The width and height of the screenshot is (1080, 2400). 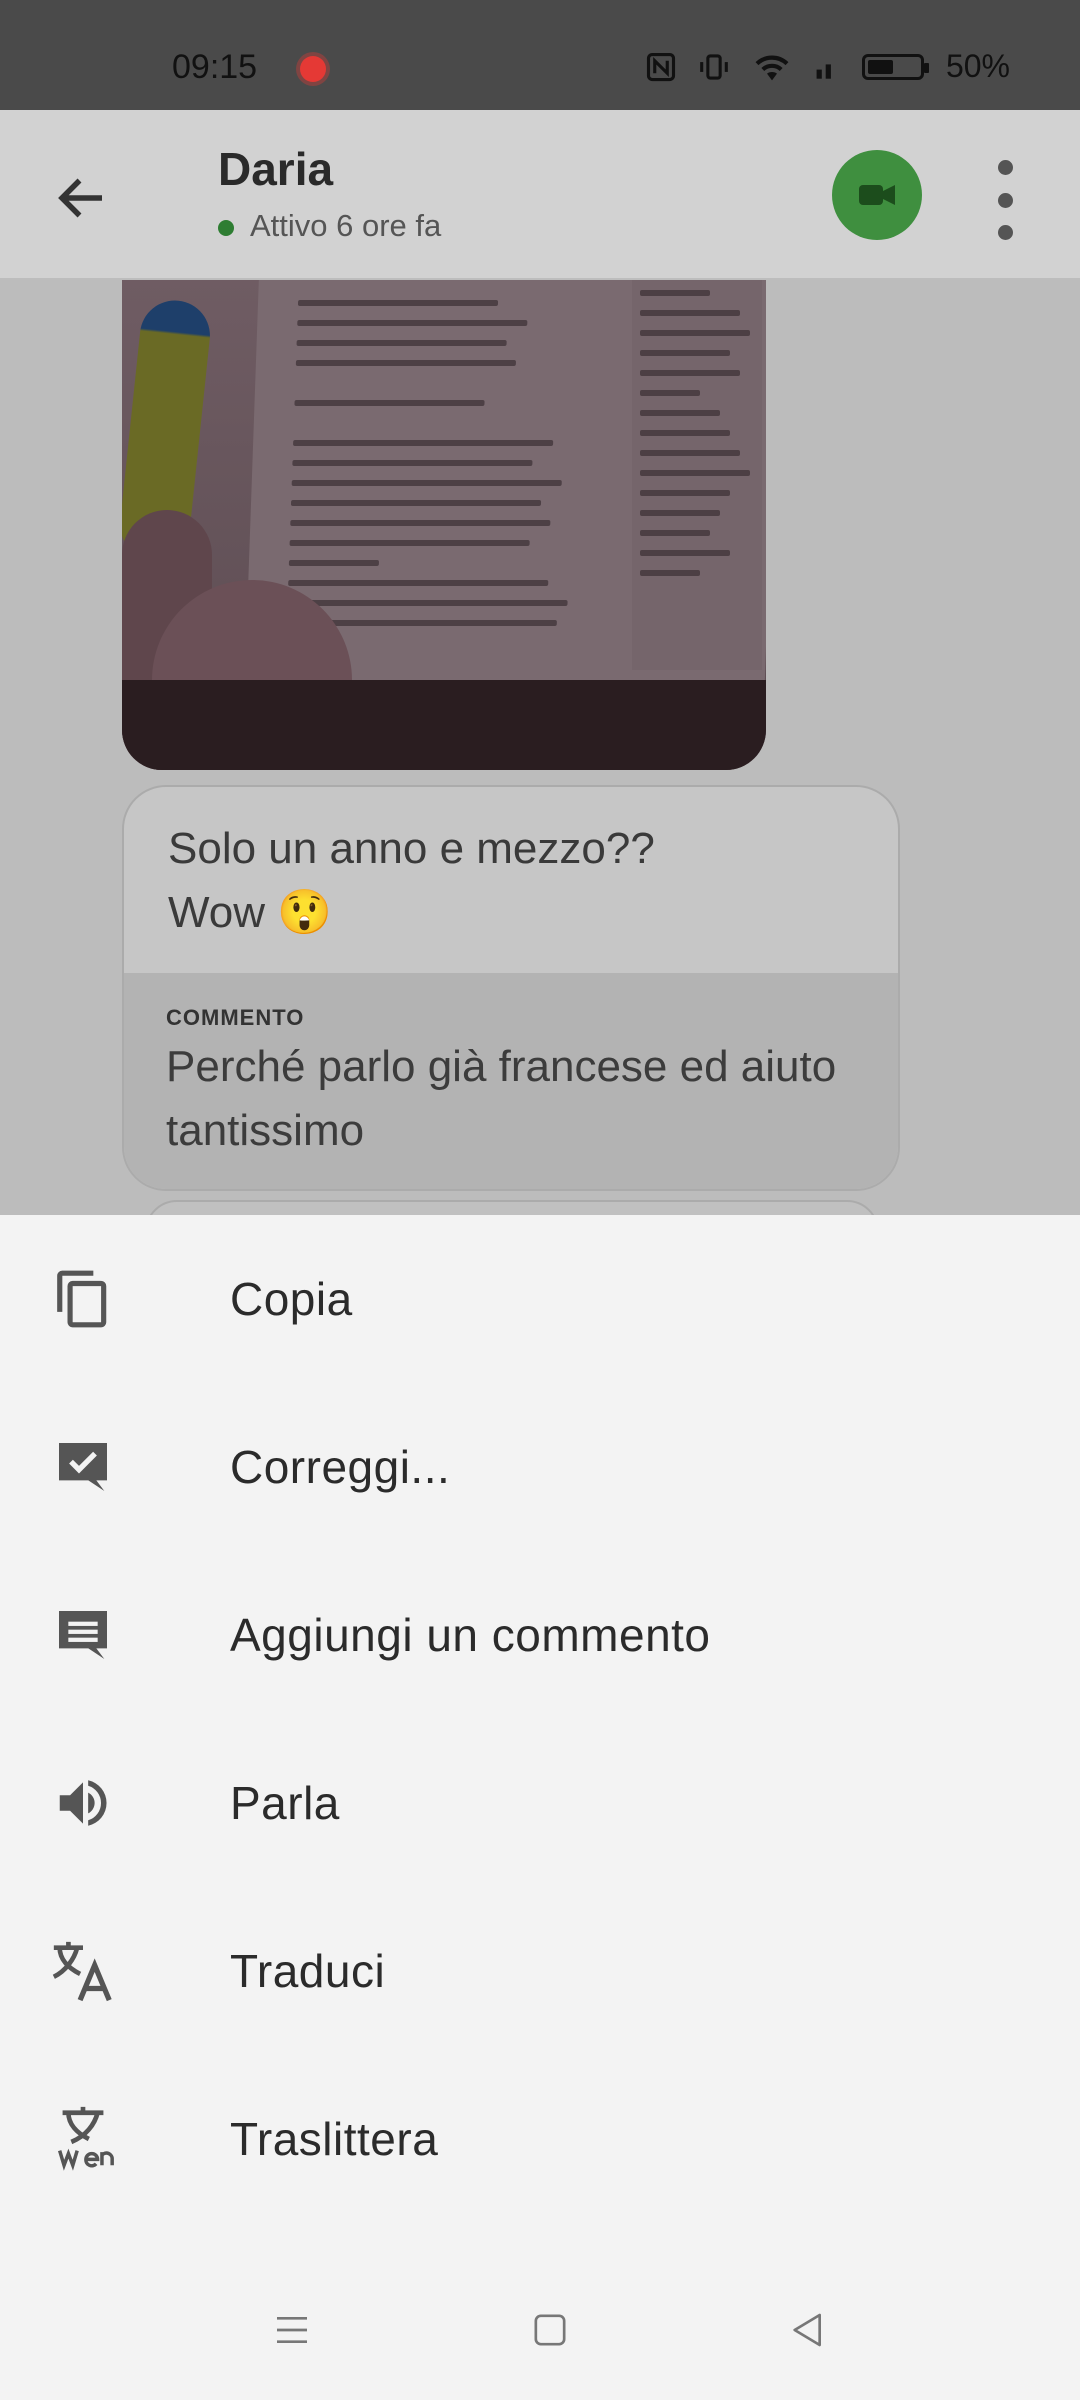 What do you see at coordinates (823, 71) in the screenshot?
I see `signal-icon` at bounding box center [823, 71].